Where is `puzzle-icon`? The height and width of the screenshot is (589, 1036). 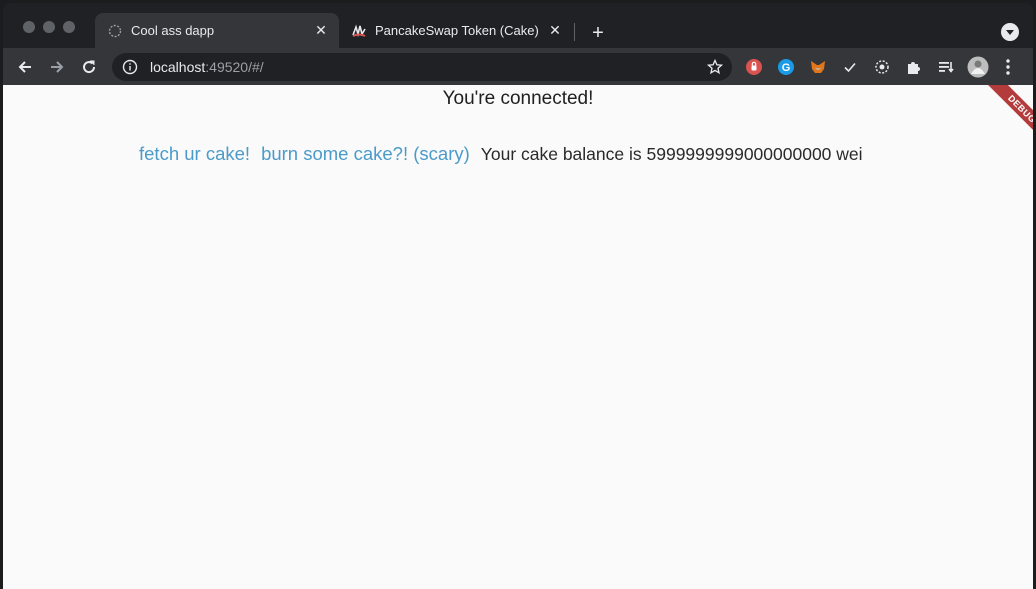
puzzle-icon is located at coordinates (914, 67).